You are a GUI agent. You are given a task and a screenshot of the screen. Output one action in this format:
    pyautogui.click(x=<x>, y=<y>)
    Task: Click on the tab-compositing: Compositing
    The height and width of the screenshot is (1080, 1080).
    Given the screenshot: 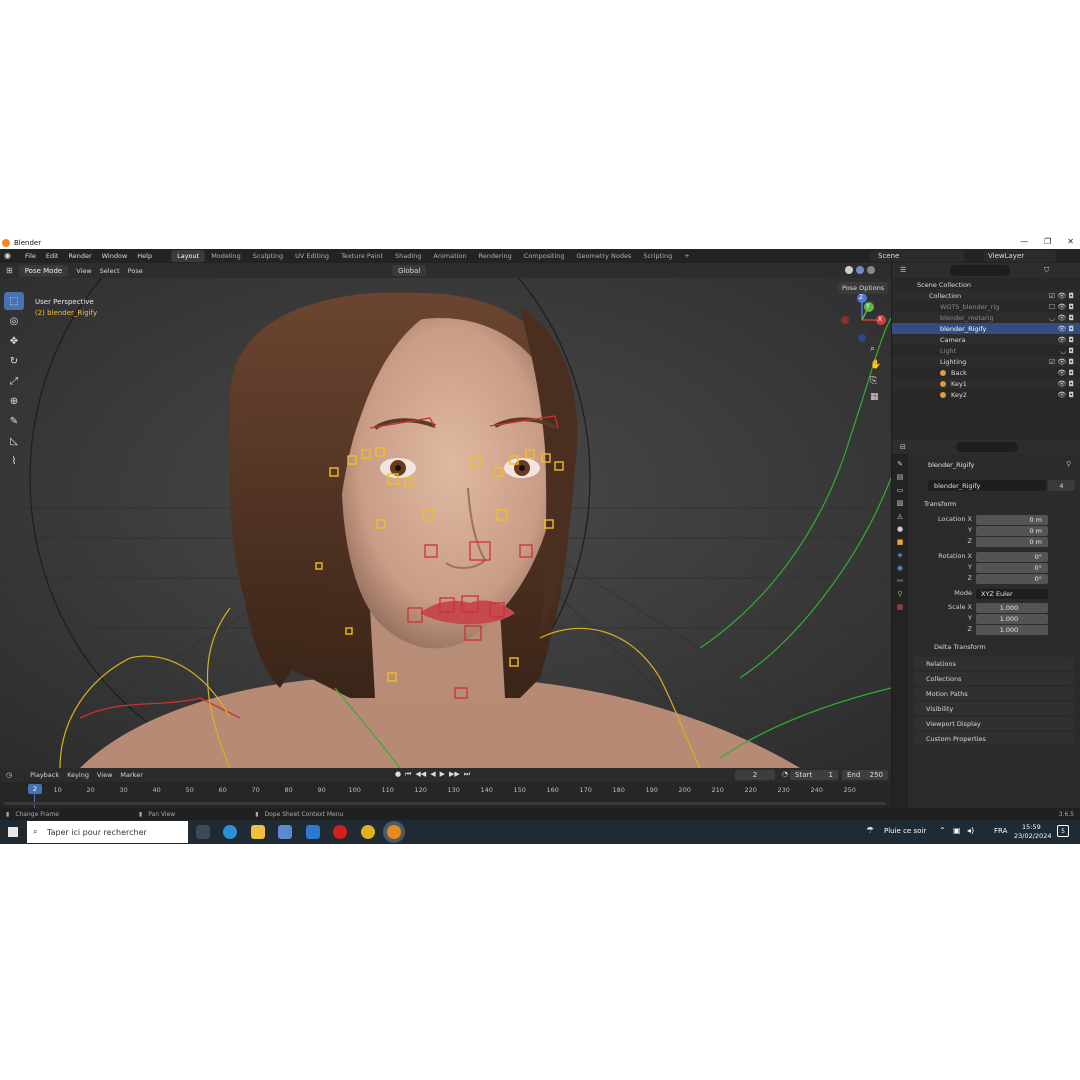 What is the action you would take?
    pyautogui.click(x=544, y=256)
    